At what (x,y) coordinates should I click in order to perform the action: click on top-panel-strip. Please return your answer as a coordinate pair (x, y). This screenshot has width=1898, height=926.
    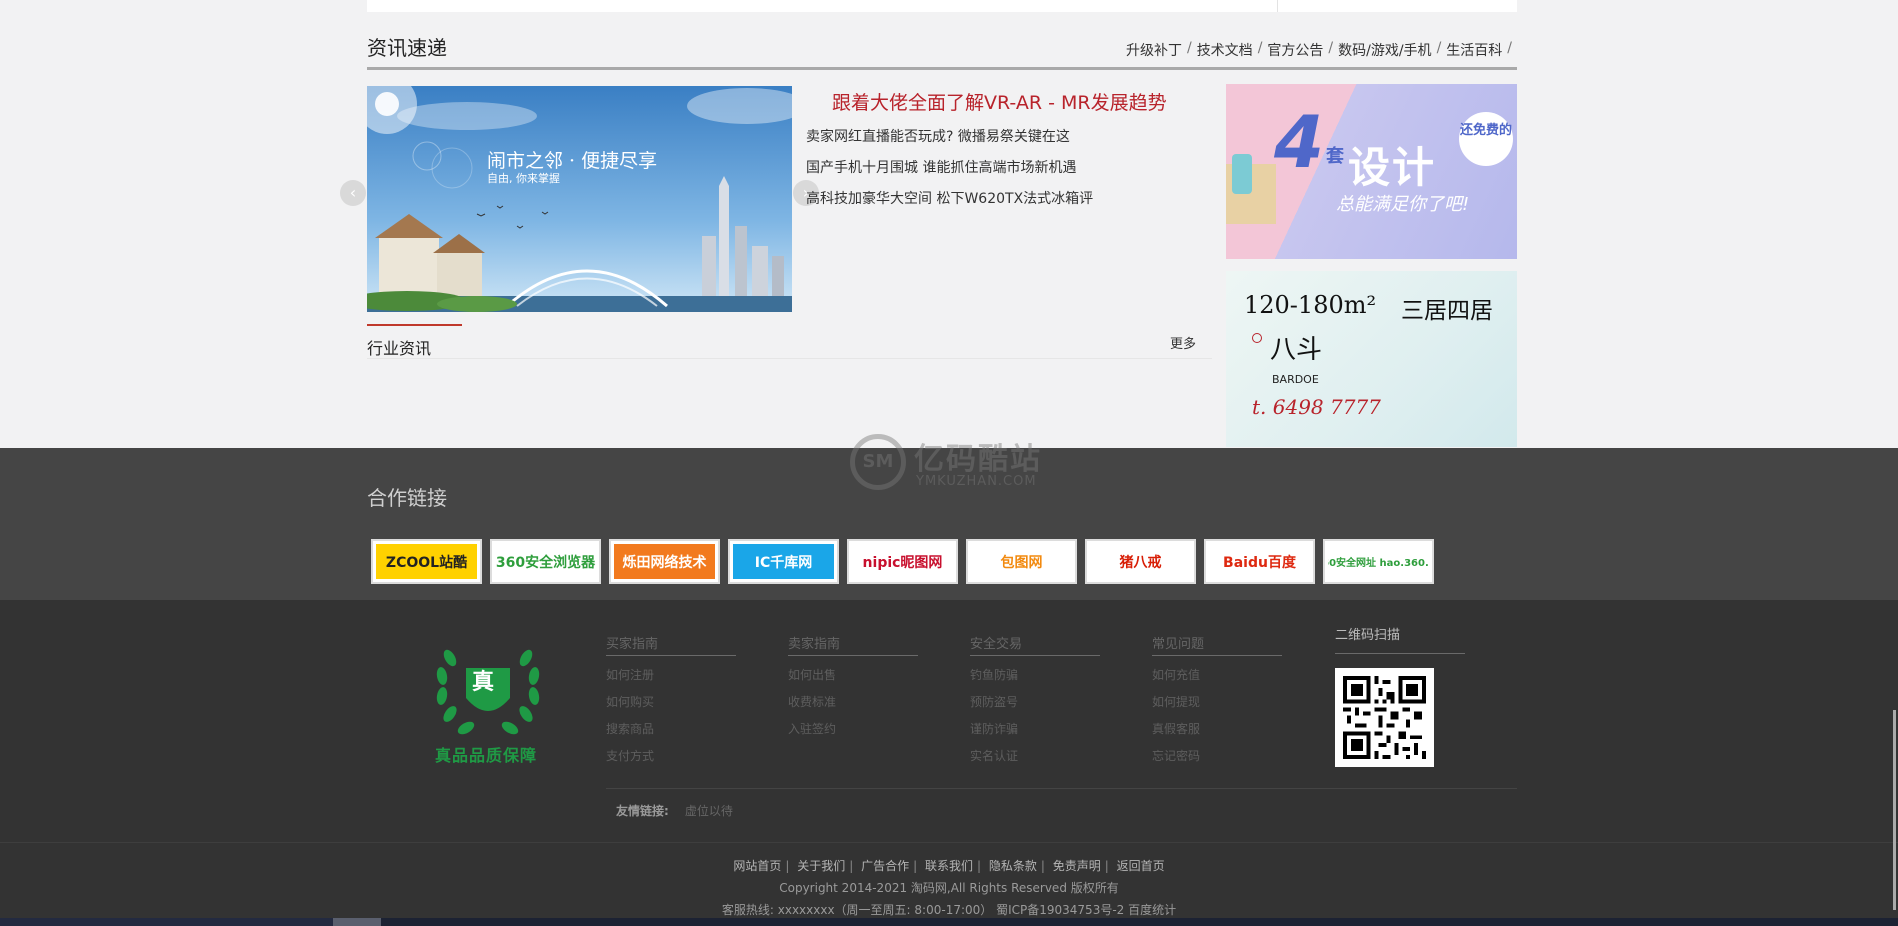
    Looking at the image, I should click on (942, 6).